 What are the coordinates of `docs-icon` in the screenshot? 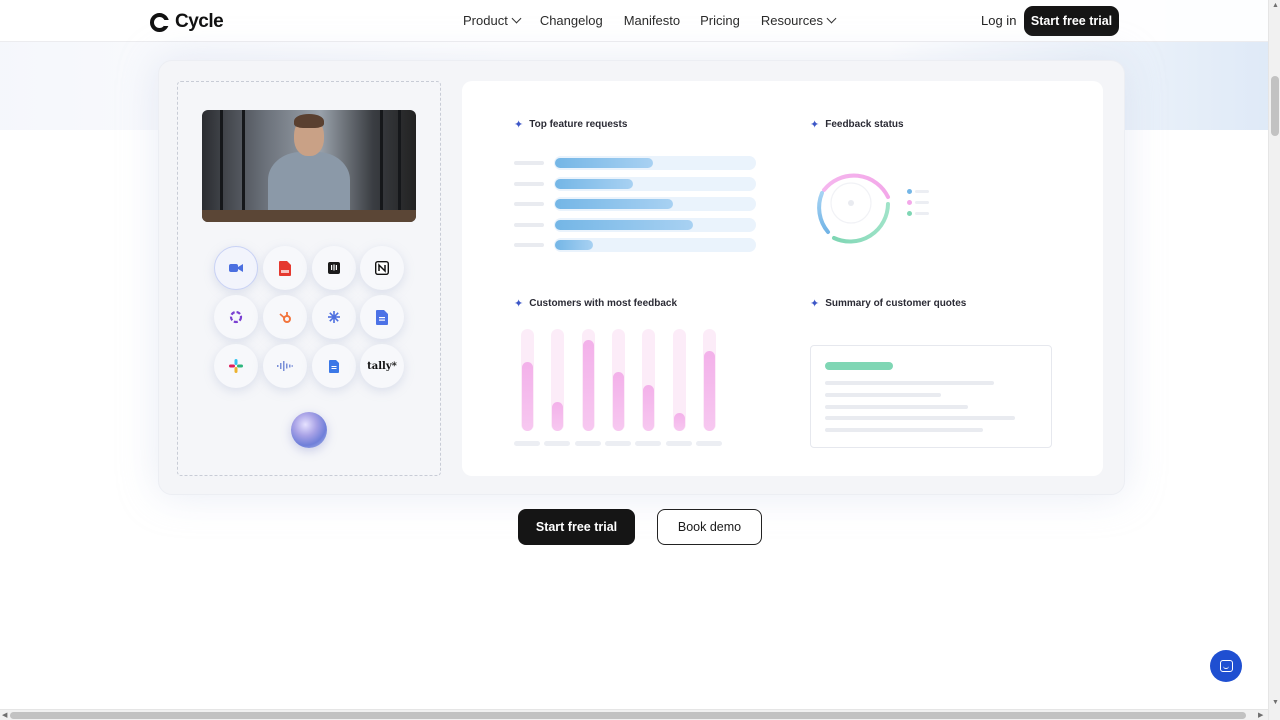 It's located at (382, 317).